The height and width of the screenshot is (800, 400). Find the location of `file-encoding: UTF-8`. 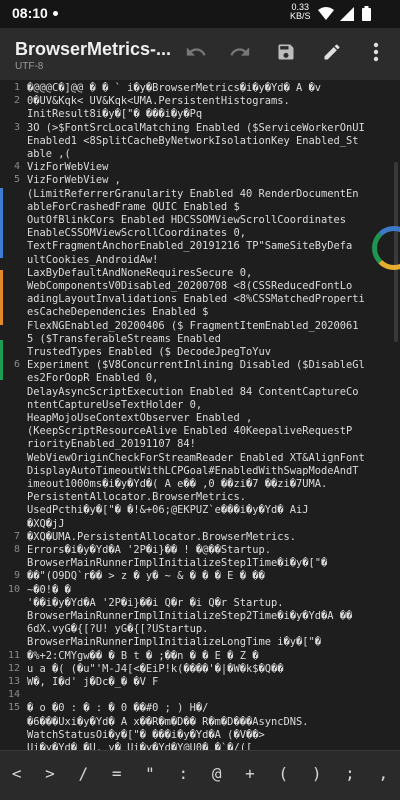

file-encoding: UTF-8 is located at coordinates (29, 66).